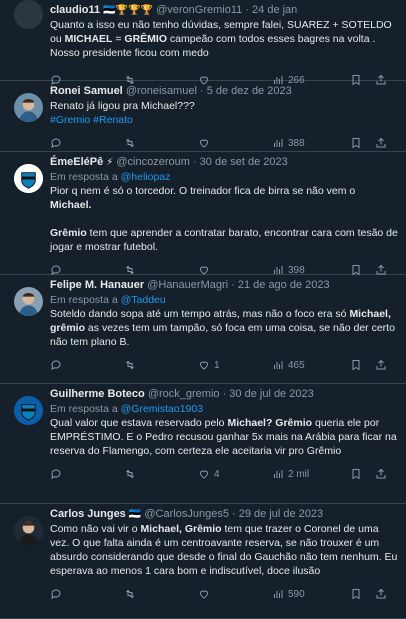  Describe the element at coordinates (187, 285) in the screenshot. I see `user-handle: @HanauerMagri` at that location.